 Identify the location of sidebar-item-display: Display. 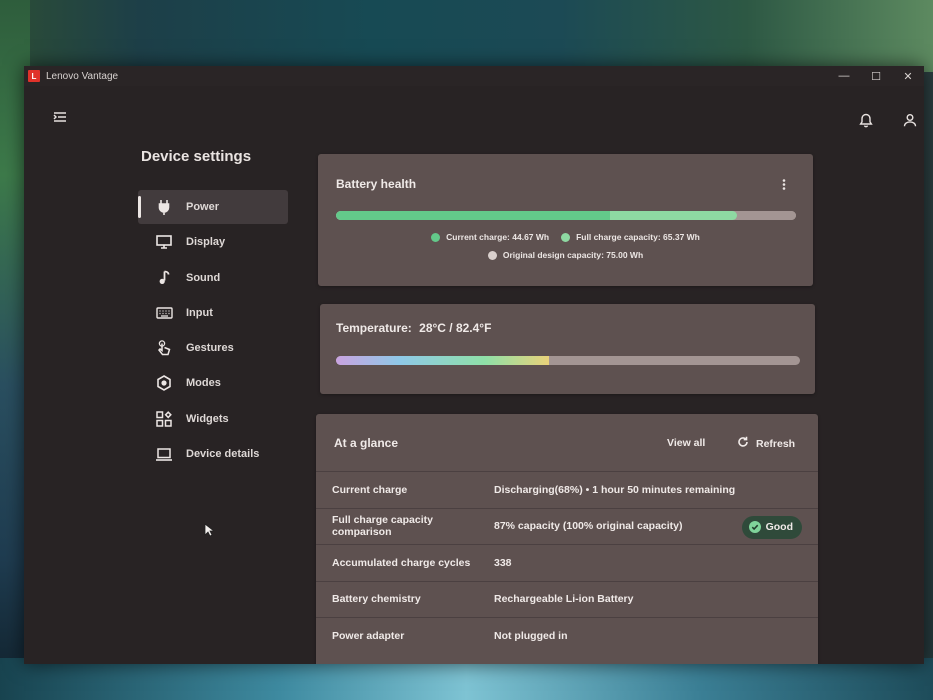
(213, 242).